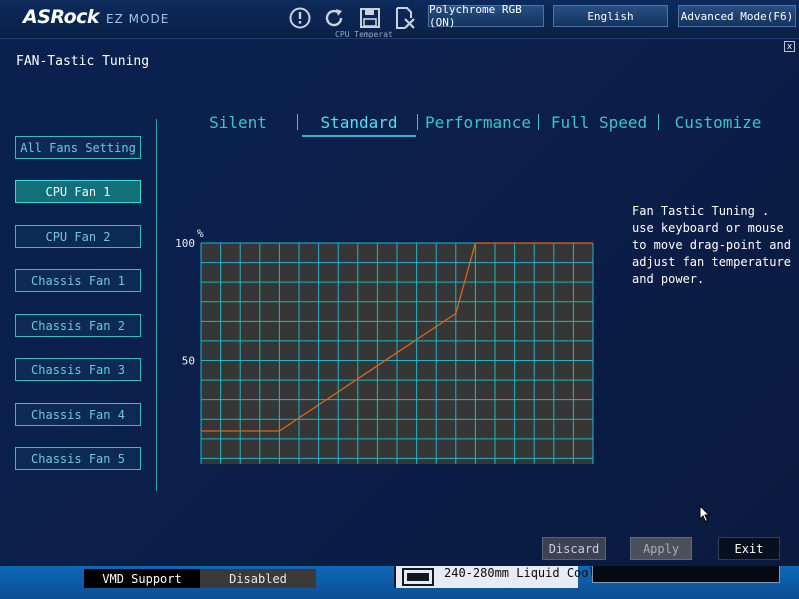  What do you see at coordinates (405, 18) in the screenshot?
I see `discard-icon` at bounding box center [405, 18].